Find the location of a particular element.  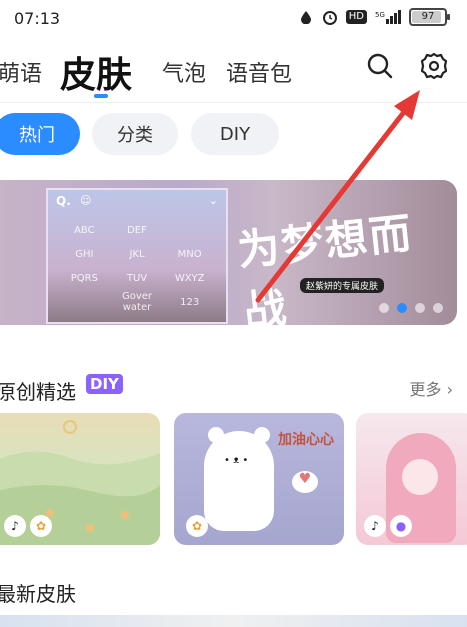

search-icon is located at coordinates (380, 68).